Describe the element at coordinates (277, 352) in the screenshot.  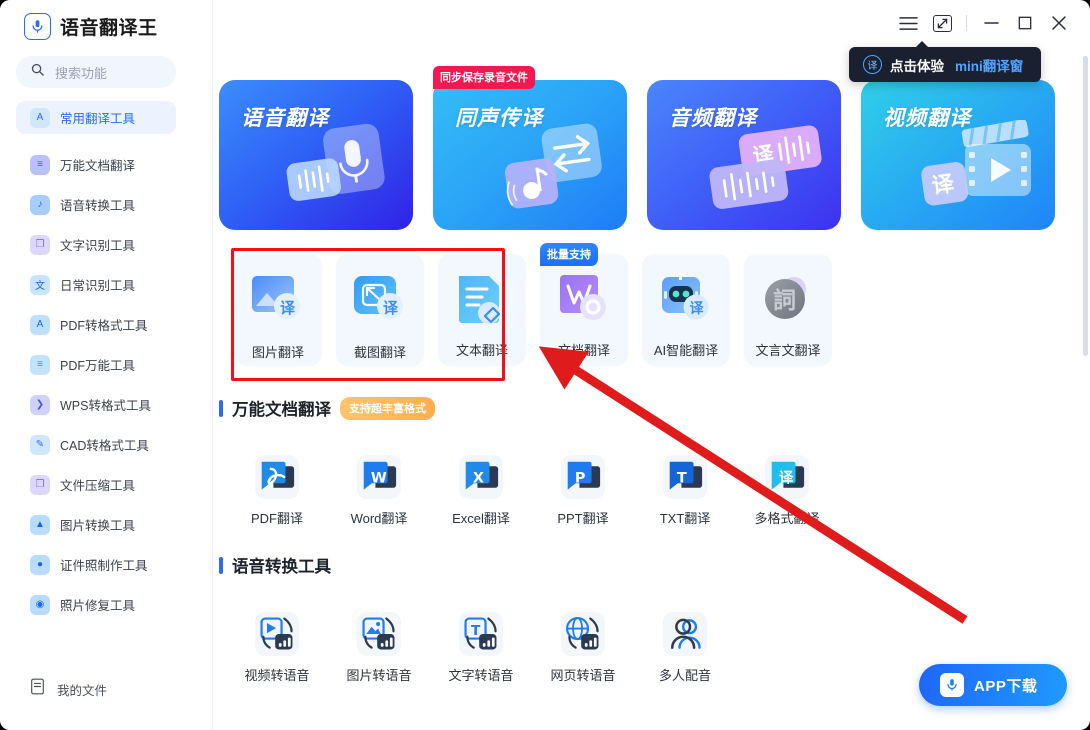
I see `tool-label: 图片翻译` at that location.